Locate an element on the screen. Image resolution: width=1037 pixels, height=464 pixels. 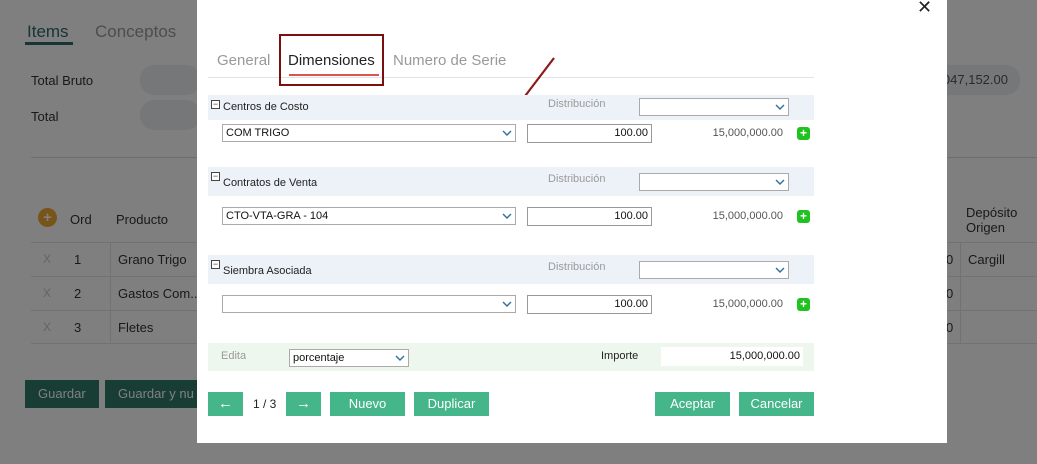
cancelar-button: Cancelar is located at coordinates (776, 404).